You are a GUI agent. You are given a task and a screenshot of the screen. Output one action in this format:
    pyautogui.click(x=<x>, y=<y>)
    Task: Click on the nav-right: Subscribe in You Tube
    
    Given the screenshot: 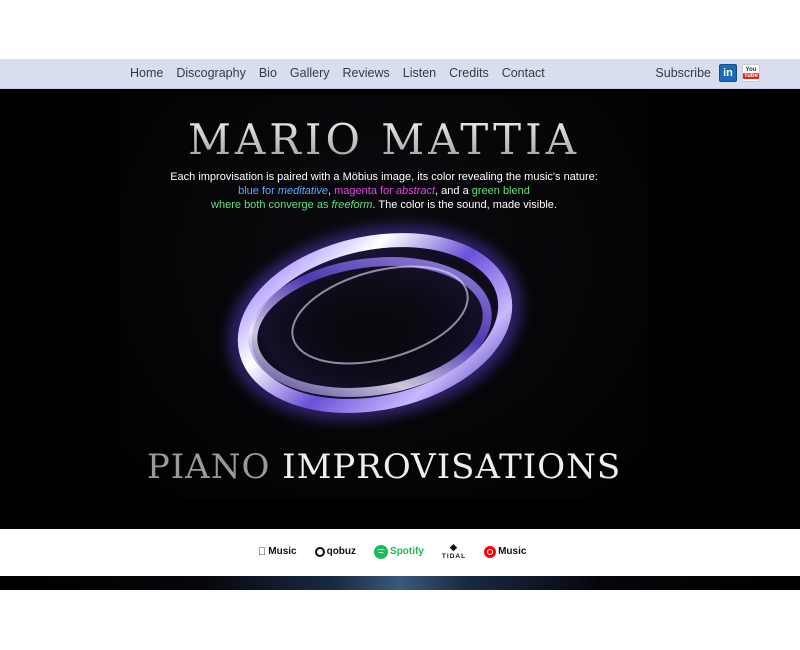 What is the action you would take?
    pyautogui.click(x=707, y=73)
    